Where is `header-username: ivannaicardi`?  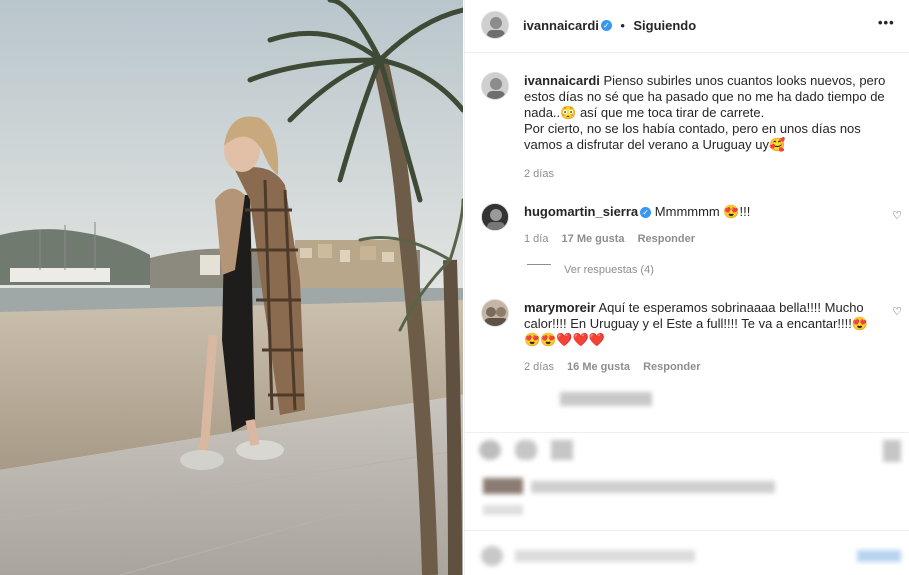
header-username: ivannaicardi is located at coordinates (561, 25).